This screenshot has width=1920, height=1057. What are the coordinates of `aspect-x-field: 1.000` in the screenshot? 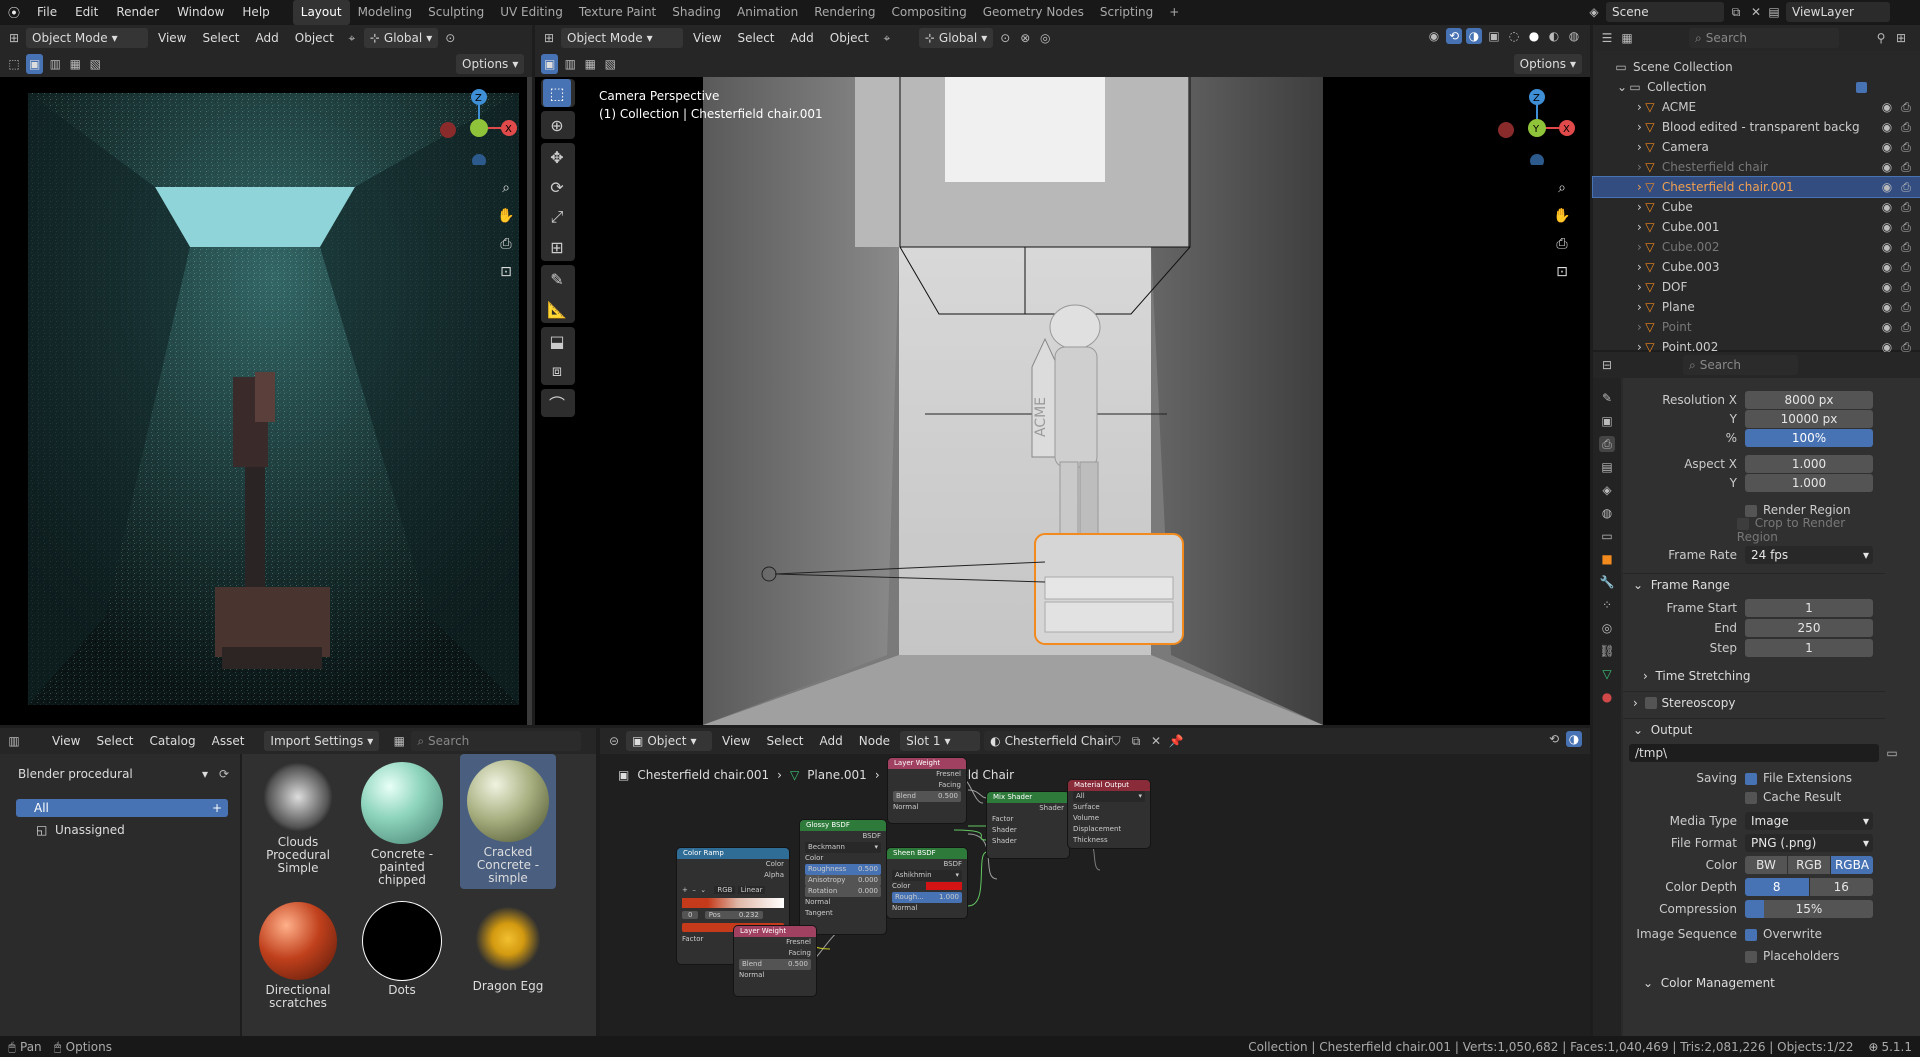 It's located at (1809, 464).